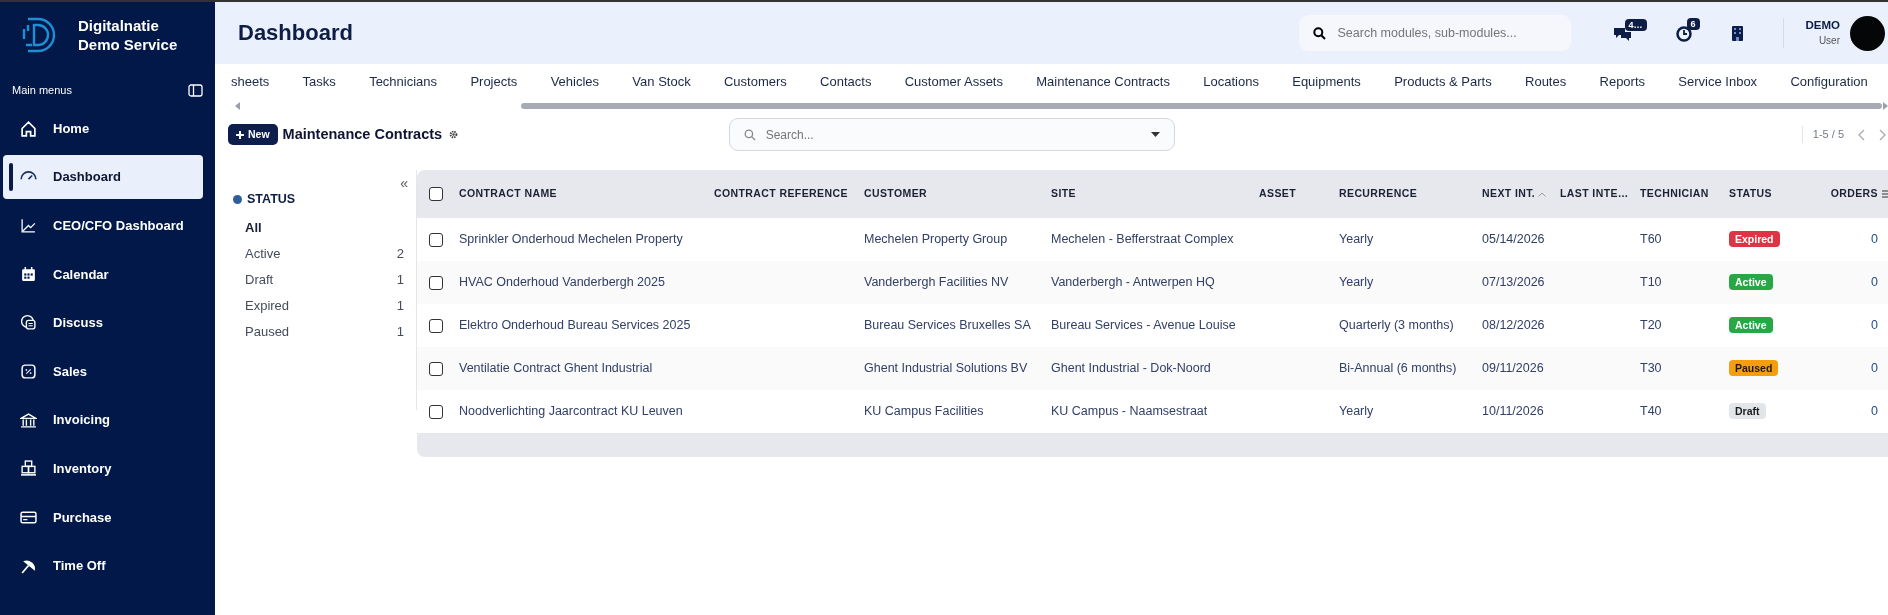 Image resolution: width=1888 pixels, height=615 pixels. What do you see at coordinates (253, 134) in the screenshot?
I see `new-button: New` at bounding box center [253, 134].